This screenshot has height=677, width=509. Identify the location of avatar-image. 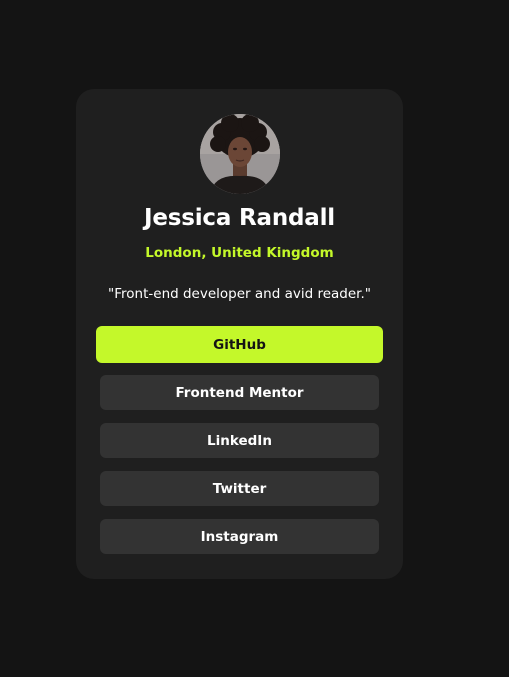
(240, 154).